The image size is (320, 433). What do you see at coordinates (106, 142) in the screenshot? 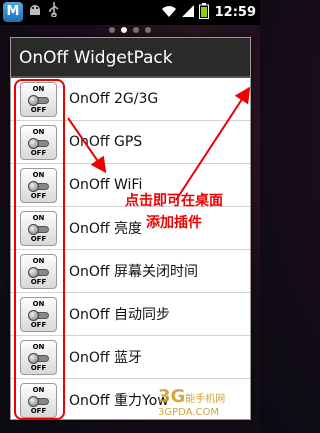
I see `list-item-label: OnOff GPS` at bounding box center [106, 142].